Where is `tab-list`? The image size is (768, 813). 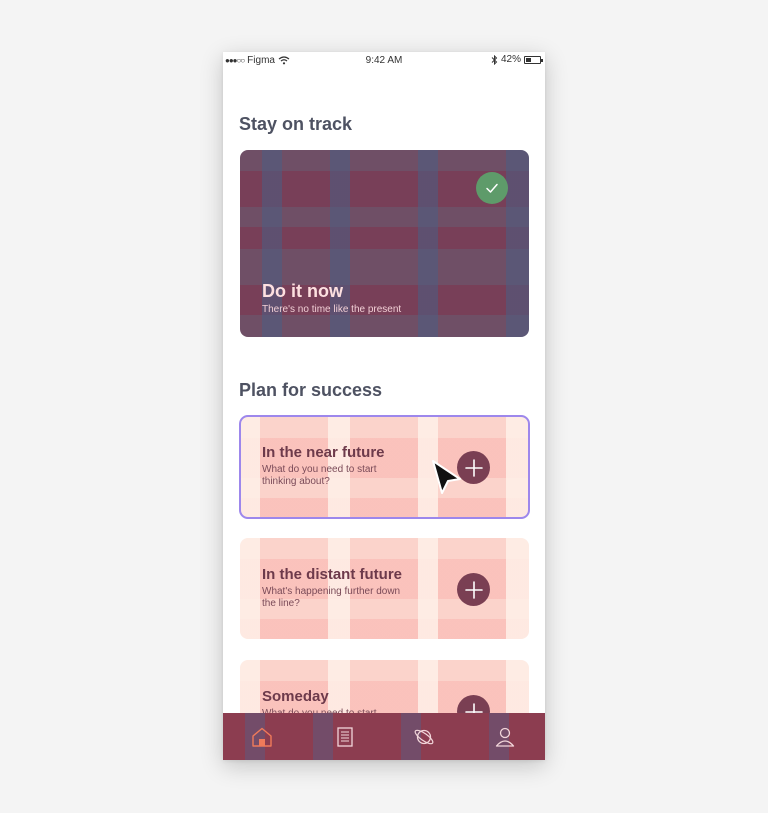 tab-list is located at coordinates (345, 737).